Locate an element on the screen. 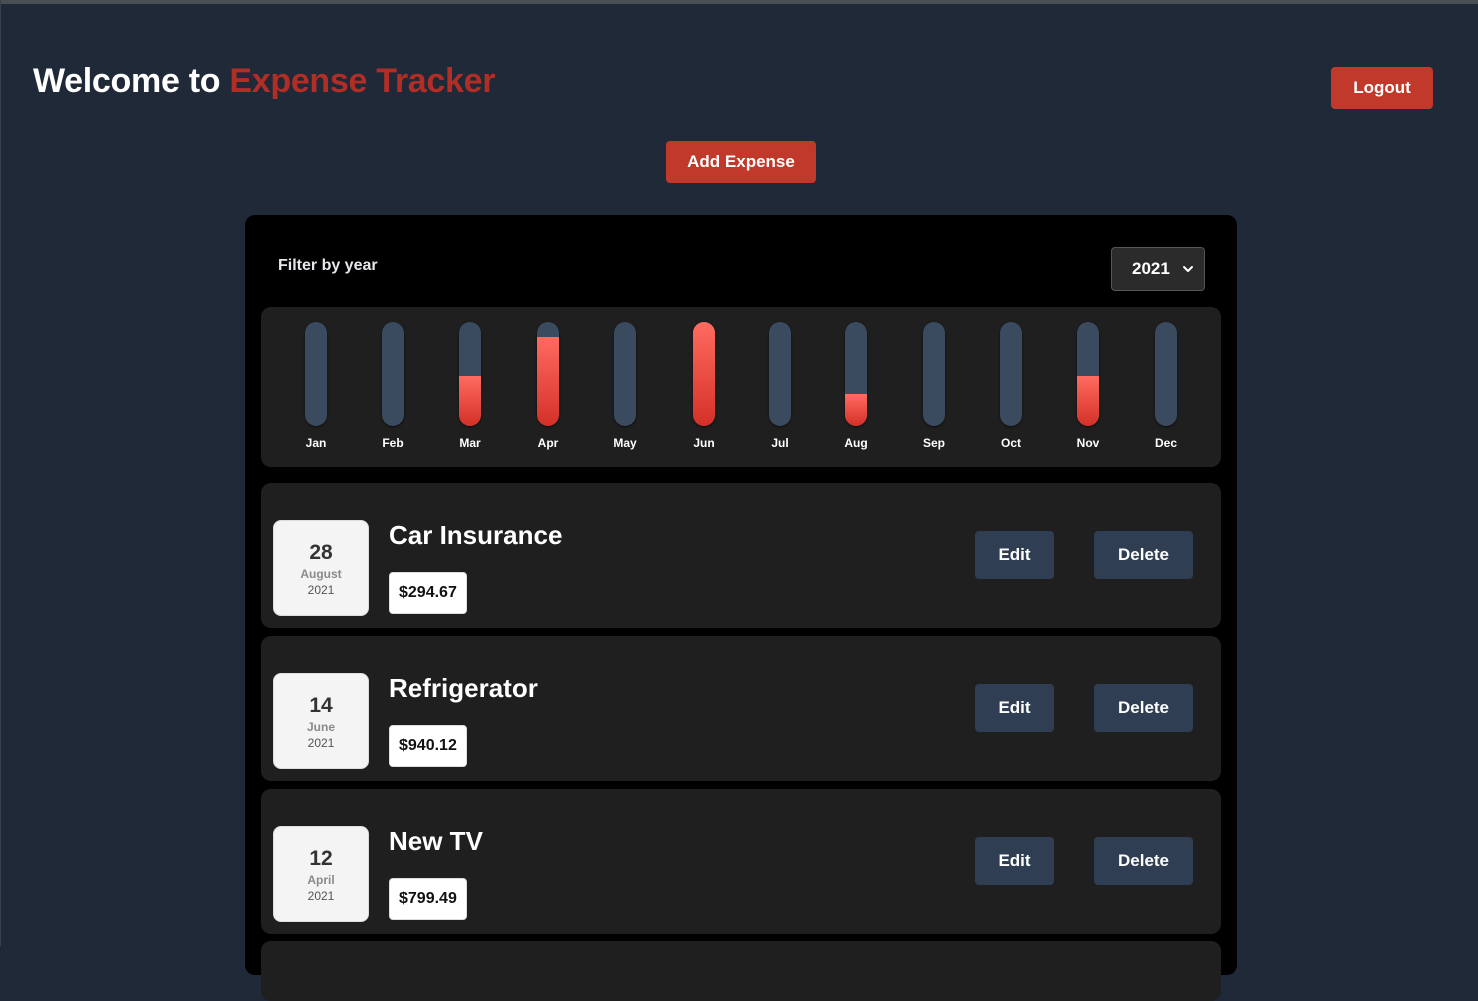 This screenshot has height=1001, width=1478. chart-bar-apr: Apr is located at coordinates (548, 392).